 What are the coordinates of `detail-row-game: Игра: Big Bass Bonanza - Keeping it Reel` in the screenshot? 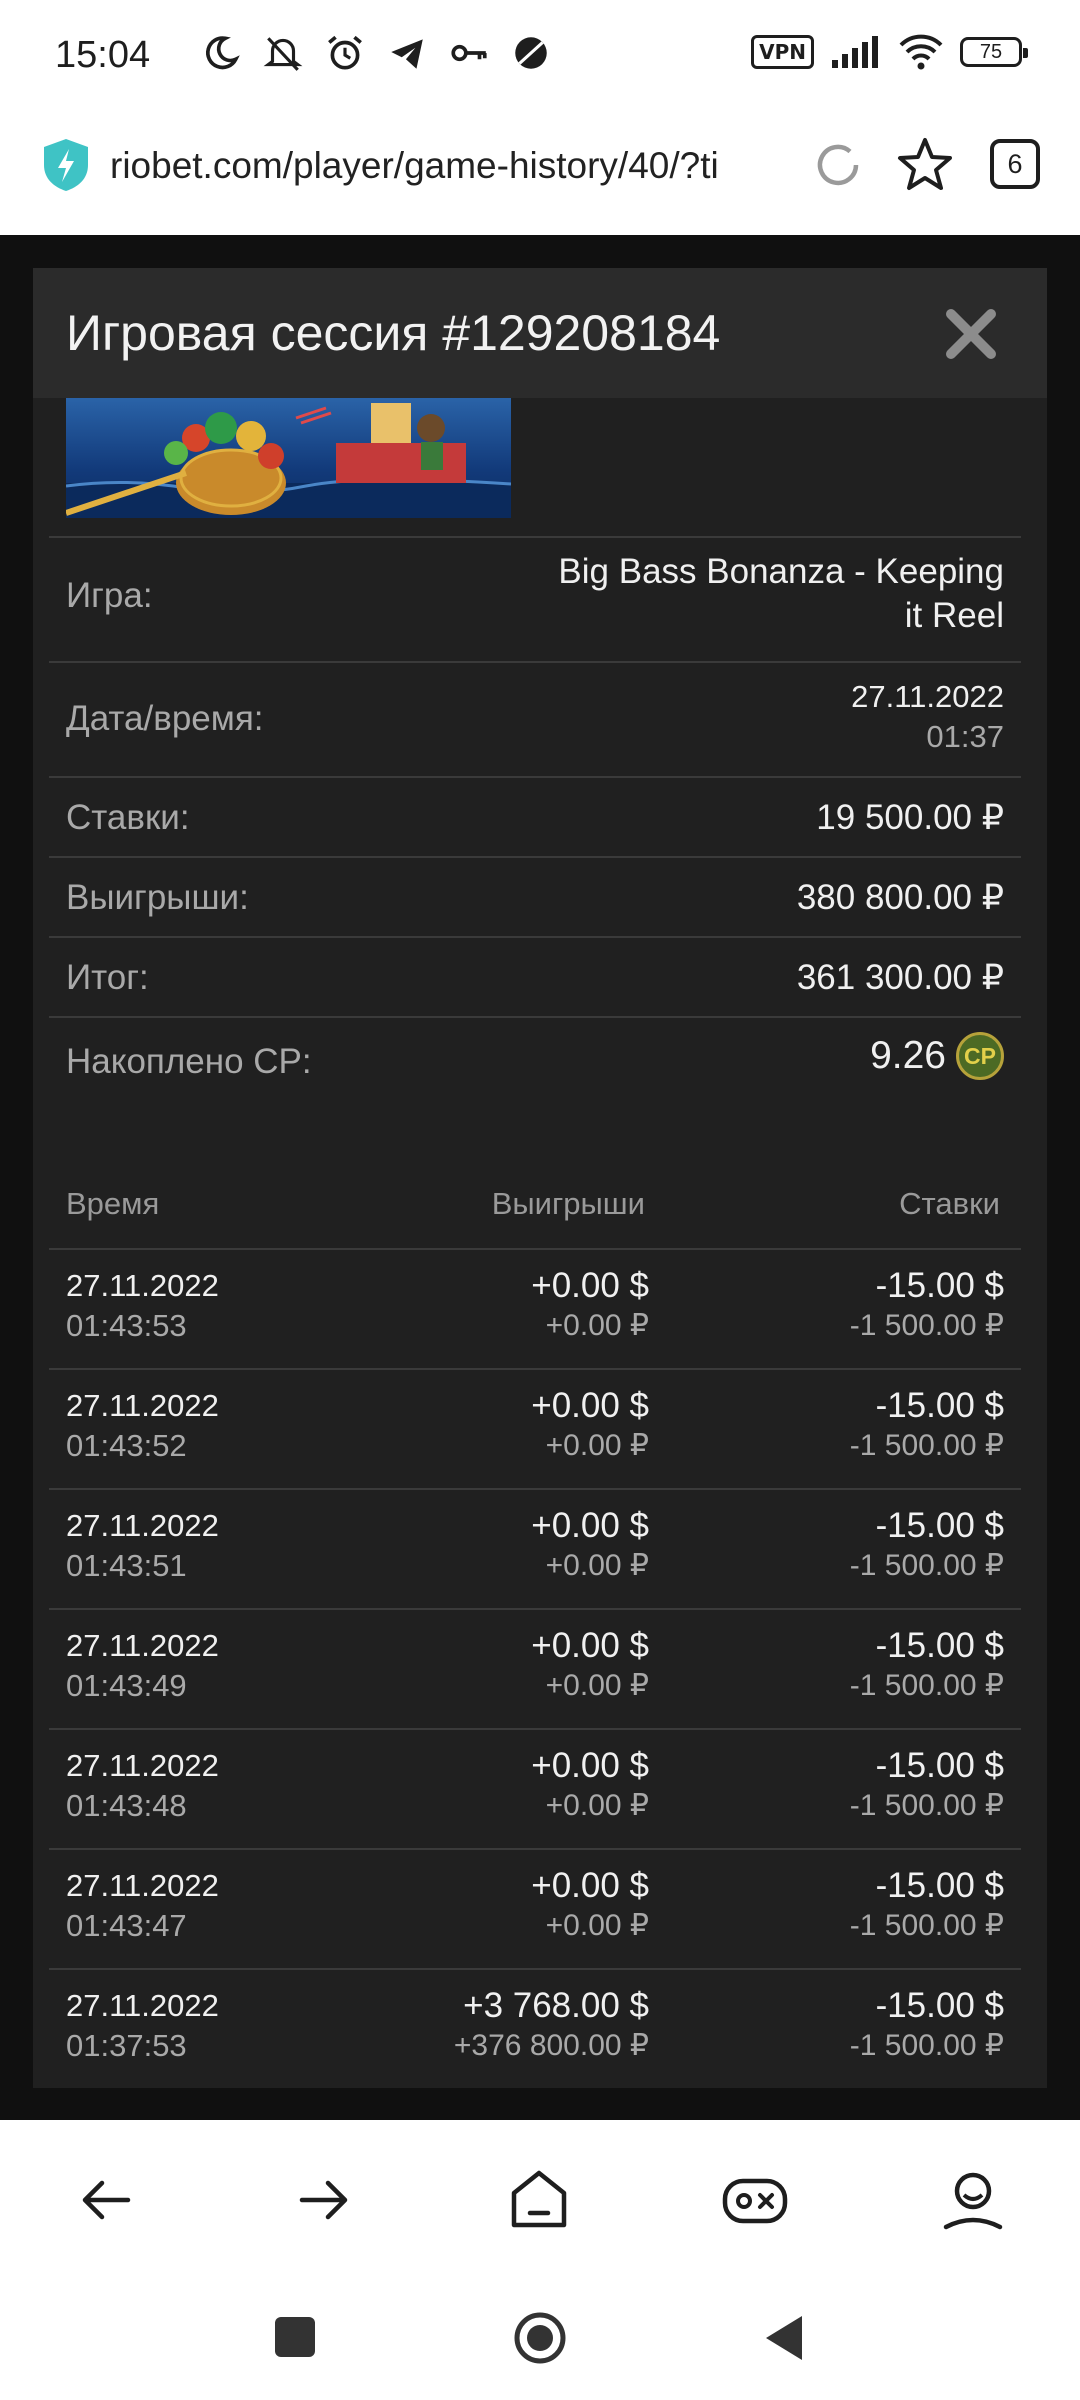 It's located at (535, 598).